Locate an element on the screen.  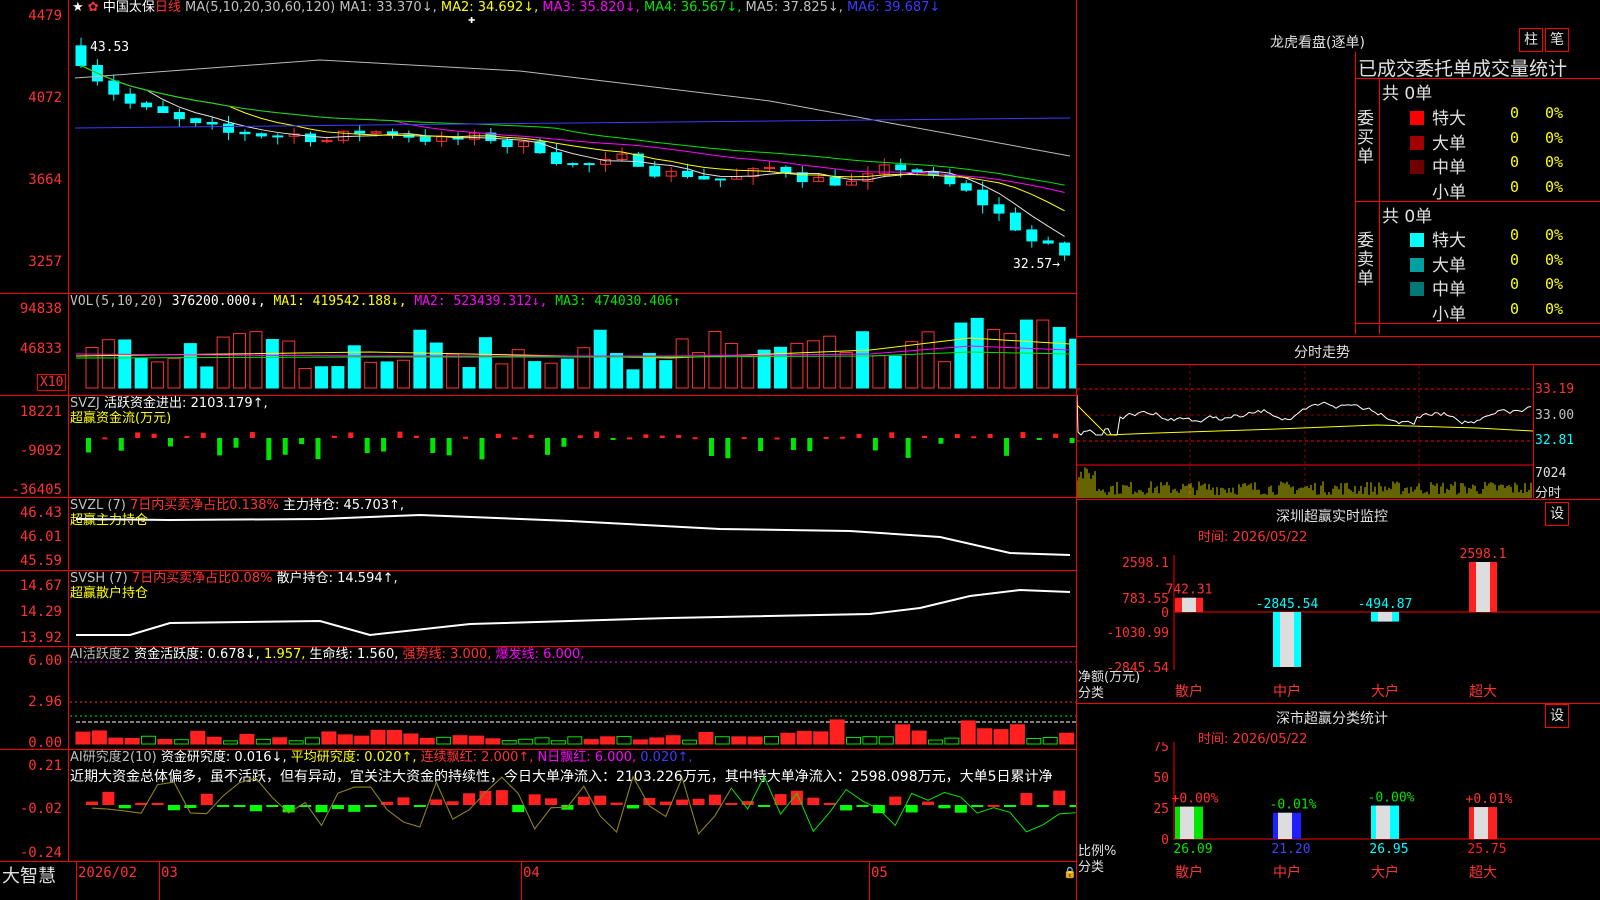
svzj-chart is located at coordinates (573, 450).